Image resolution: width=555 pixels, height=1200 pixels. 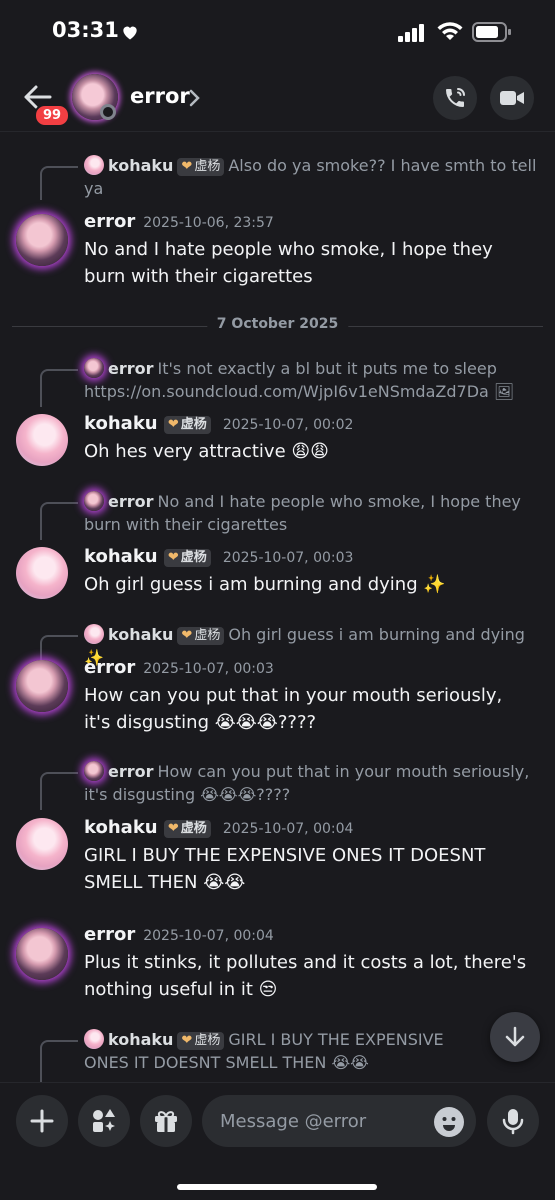 I want to click on voice-message-button, so click(x=513, y=1121).